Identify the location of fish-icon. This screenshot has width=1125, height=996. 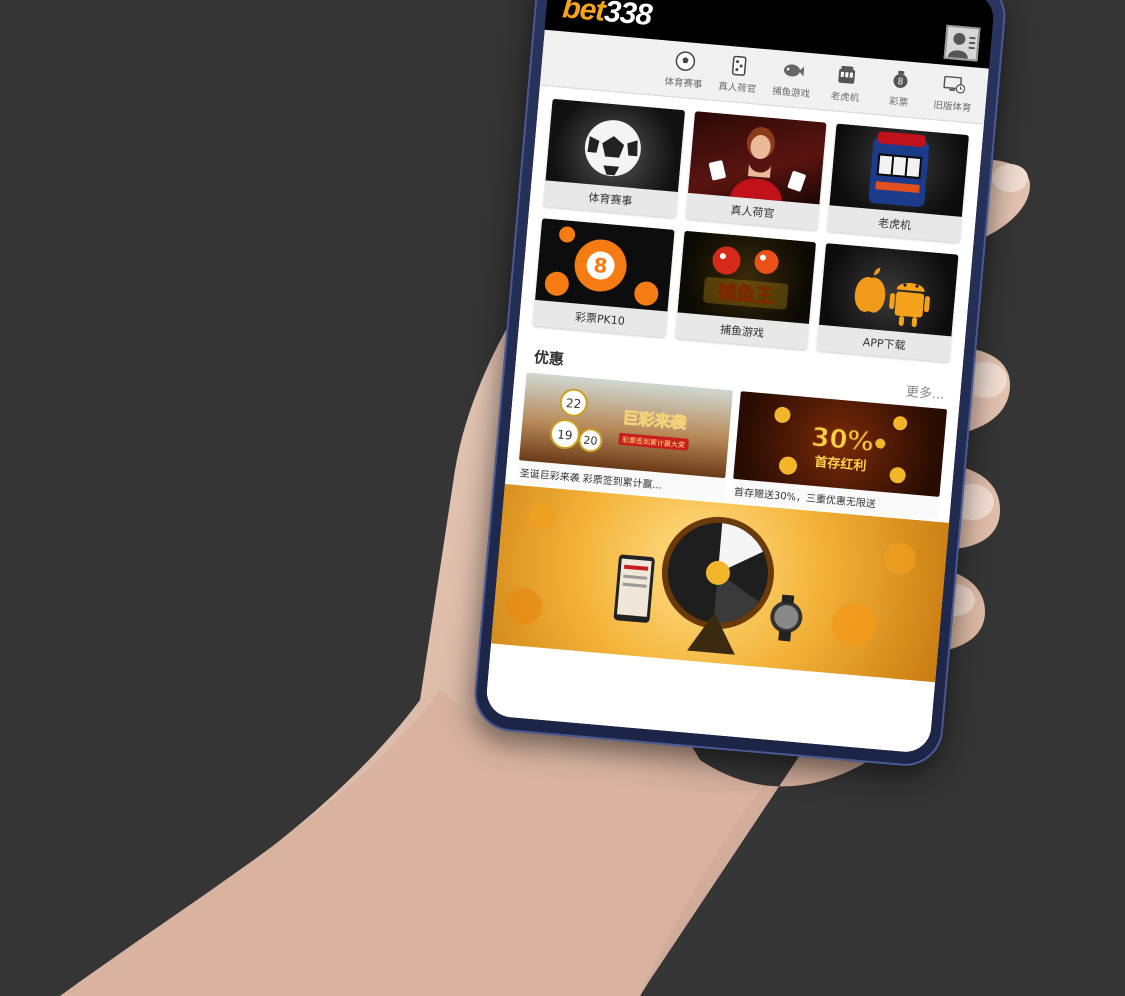
(793, 71).